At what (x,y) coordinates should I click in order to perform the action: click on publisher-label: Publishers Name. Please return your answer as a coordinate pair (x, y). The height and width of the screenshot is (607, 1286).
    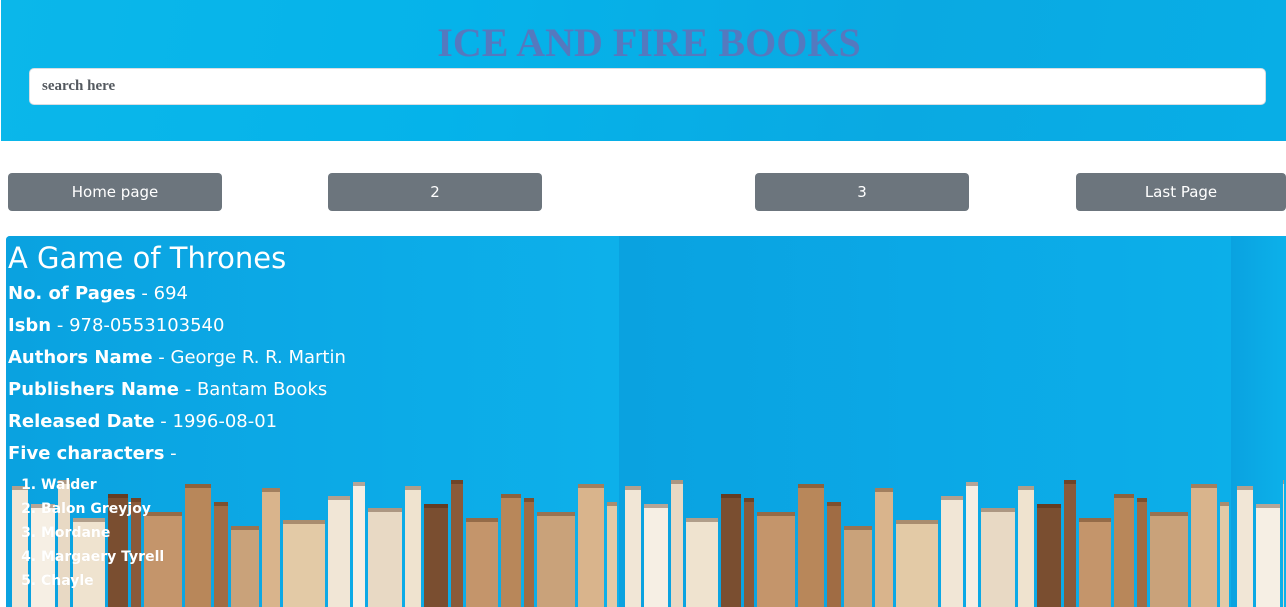
    Looking at the image, I should click on (93, 389).